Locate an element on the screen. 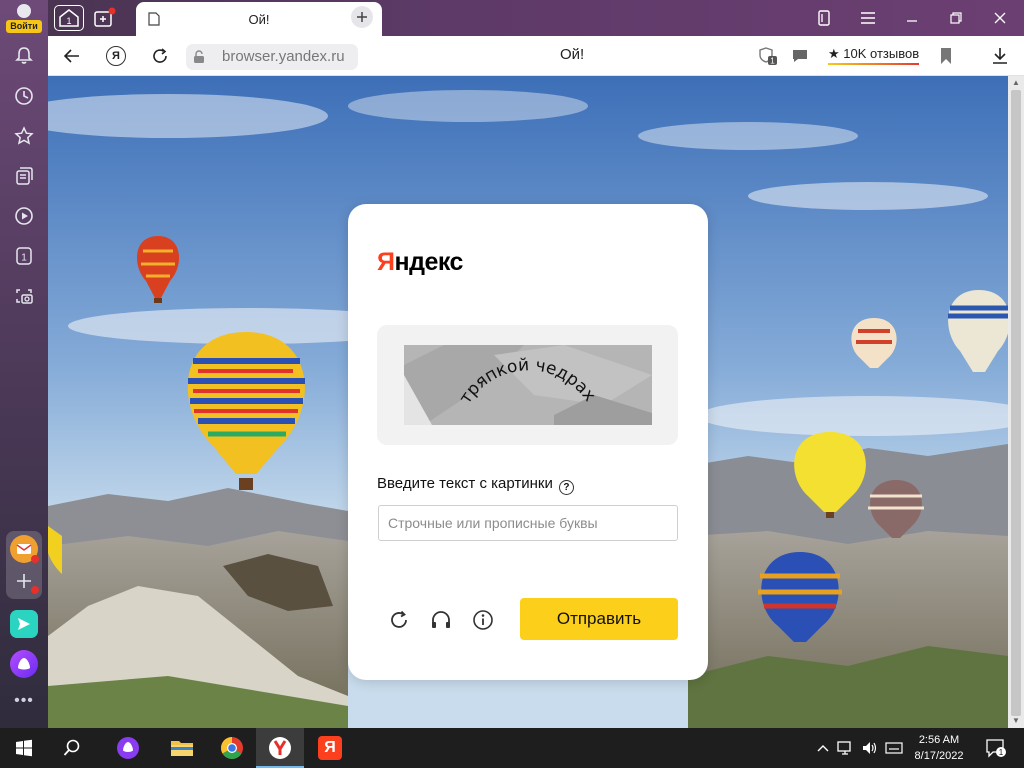  page-scrollbar: ▲ ▼ is located at coordinates (1016, 402).